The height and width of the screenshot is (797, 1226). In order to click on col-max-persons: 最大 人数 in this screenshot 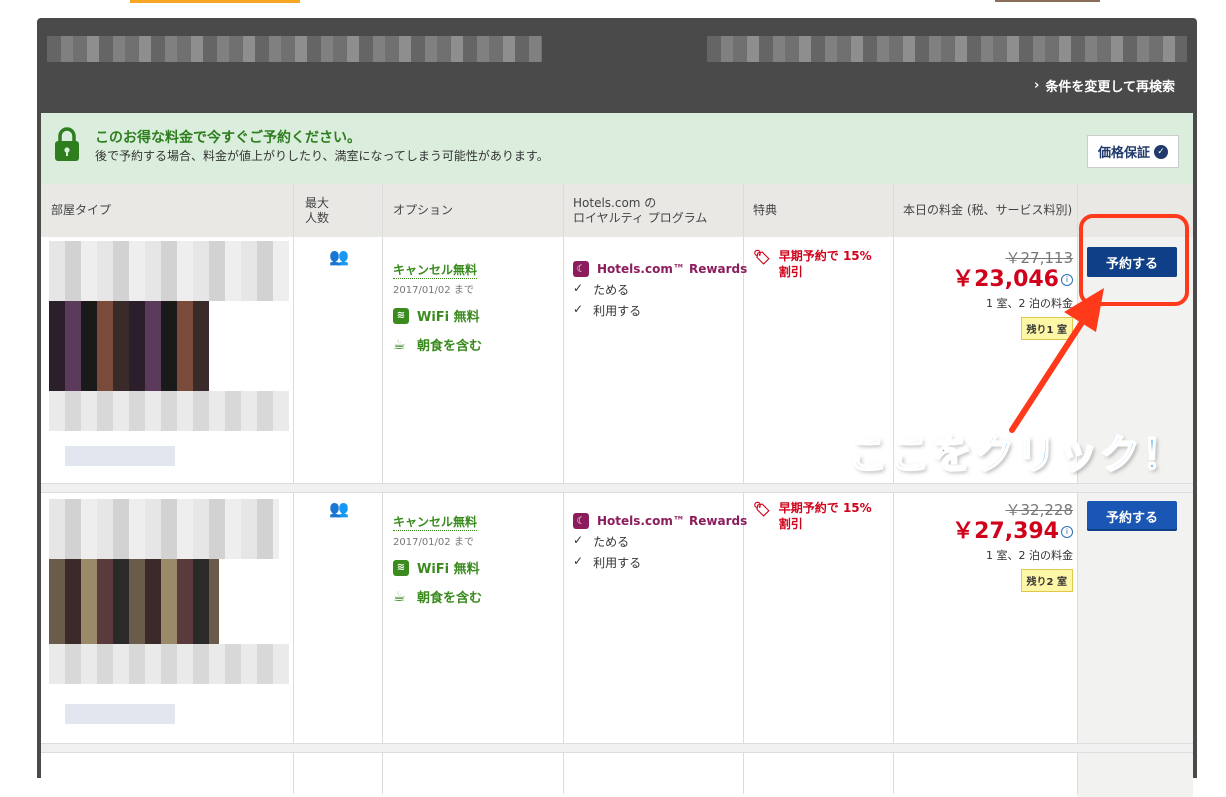, I will do `click(317, 210)`.